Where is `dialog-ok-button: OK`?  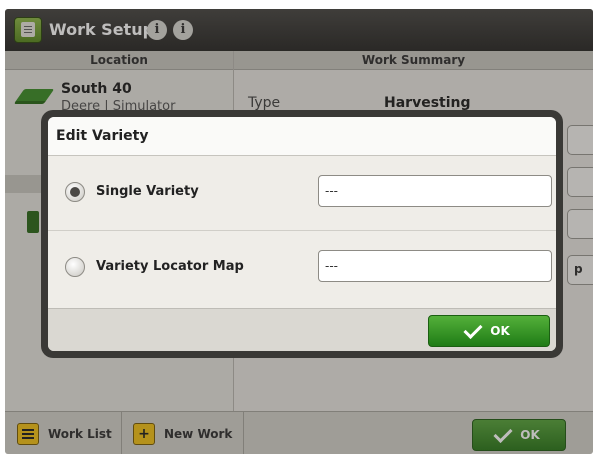 dialog-ok-button: OK is located at coordinates (489, 331).